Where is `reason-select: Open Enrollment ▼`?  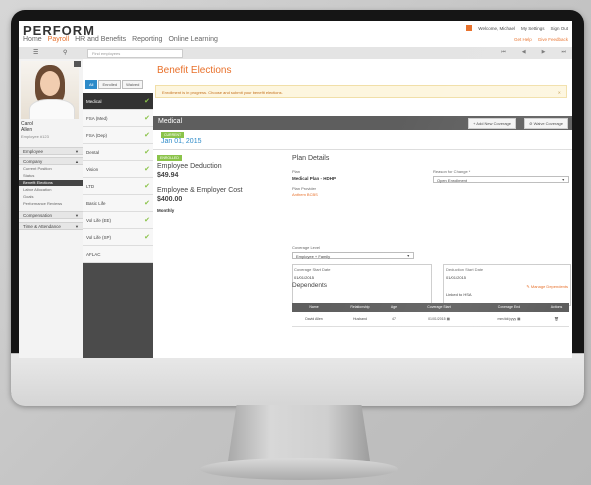 reason-select: Open Enrollment ▼ is located at coordinates (501, 179).